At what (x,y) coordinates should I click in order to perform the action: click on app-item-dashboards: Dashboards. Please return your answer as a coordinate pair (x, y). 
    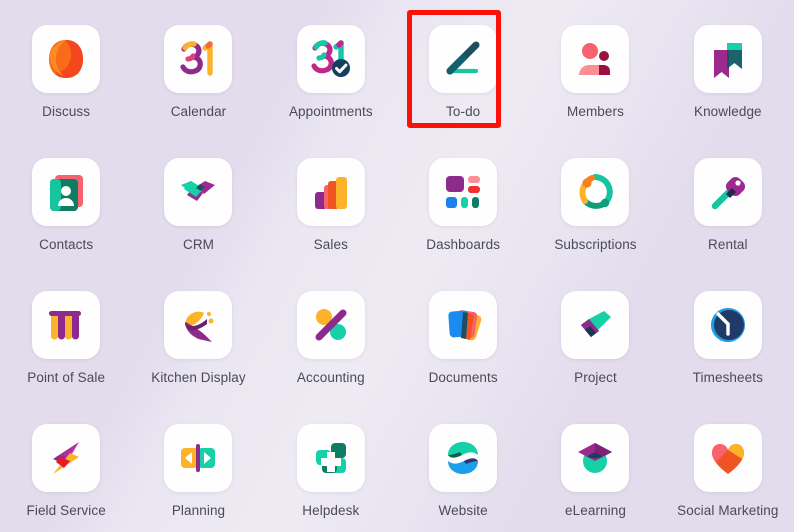
    Looking at the image, I should click on (463, 199).